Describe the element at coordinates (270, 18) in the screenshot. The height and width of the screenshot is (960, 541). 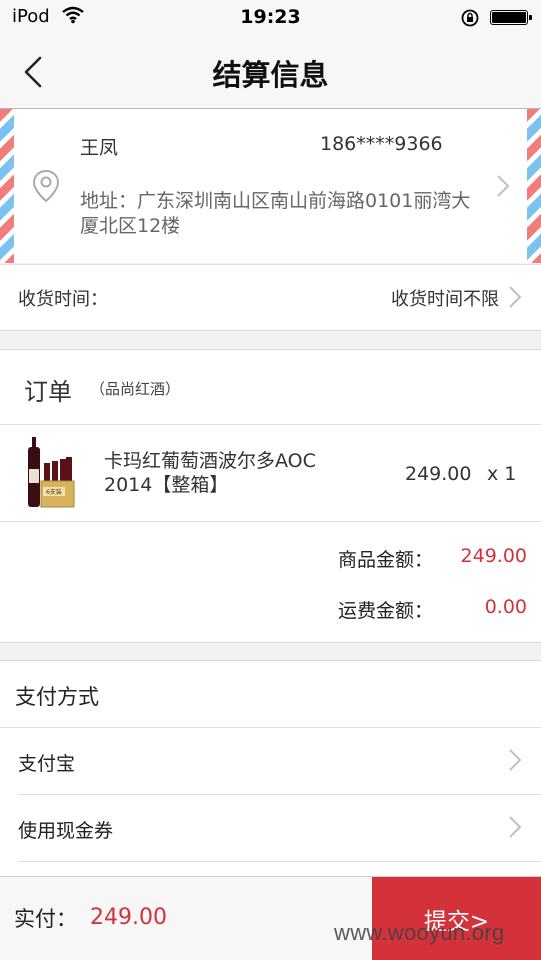
I see `status-bar: iPod 19:23` at that location.